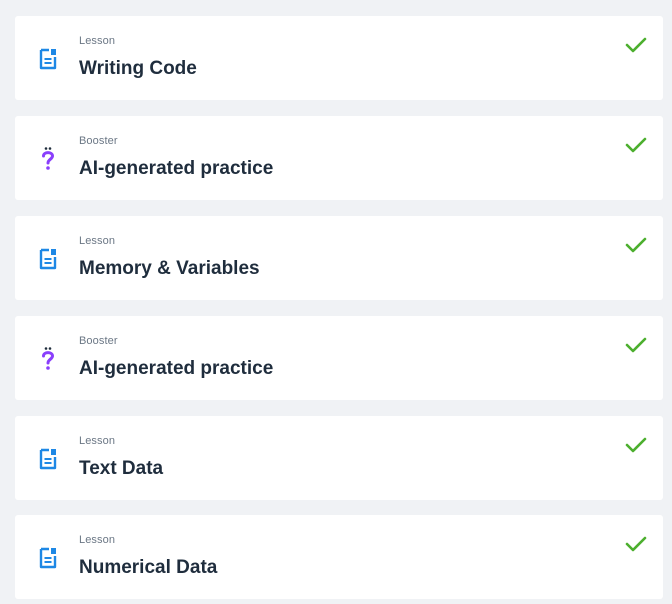 This screenshot has height=604, width=672. I want to click on item-title: Text Data, so click(121, 469).